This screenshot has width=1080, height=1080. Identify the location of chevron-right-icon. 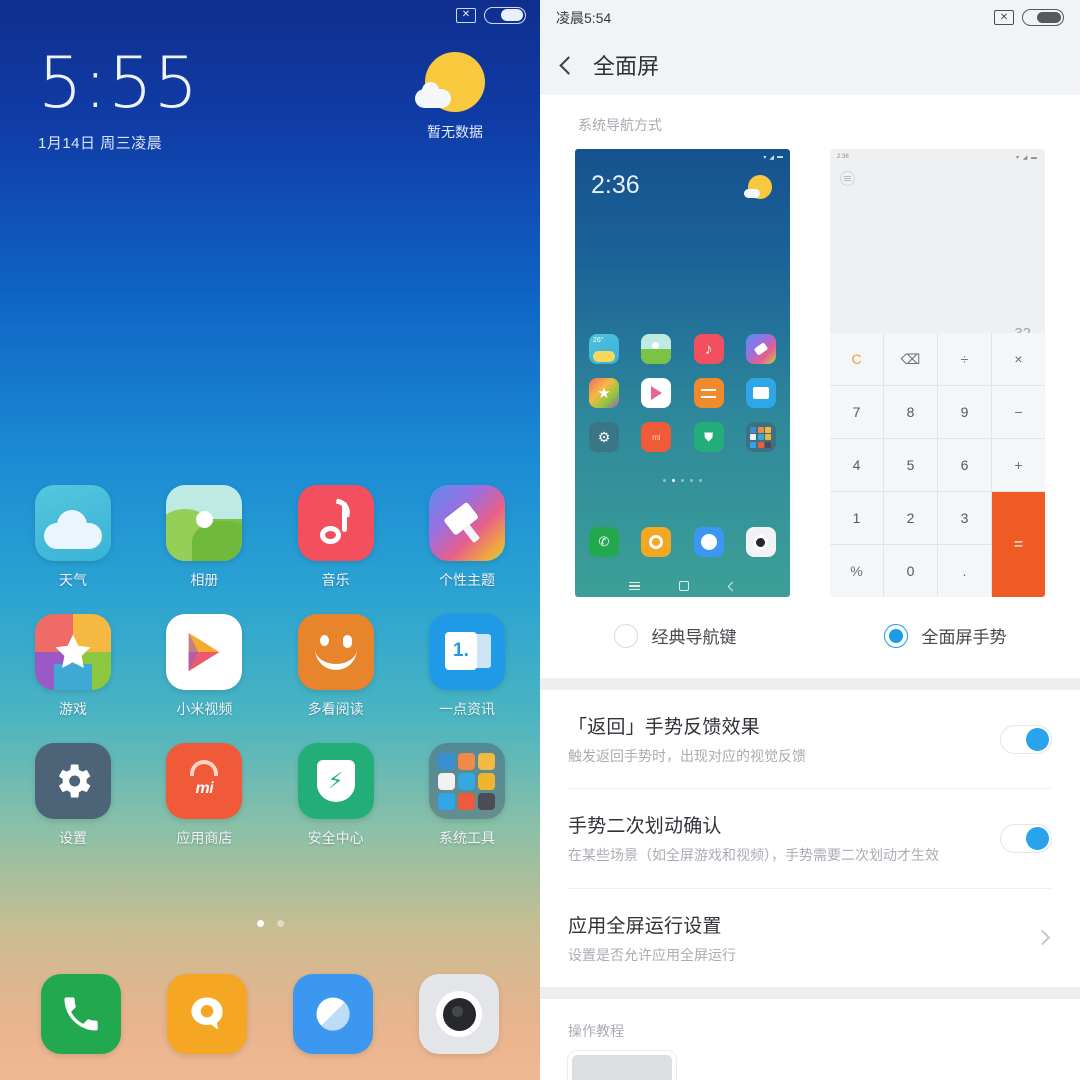
(1042, 937).